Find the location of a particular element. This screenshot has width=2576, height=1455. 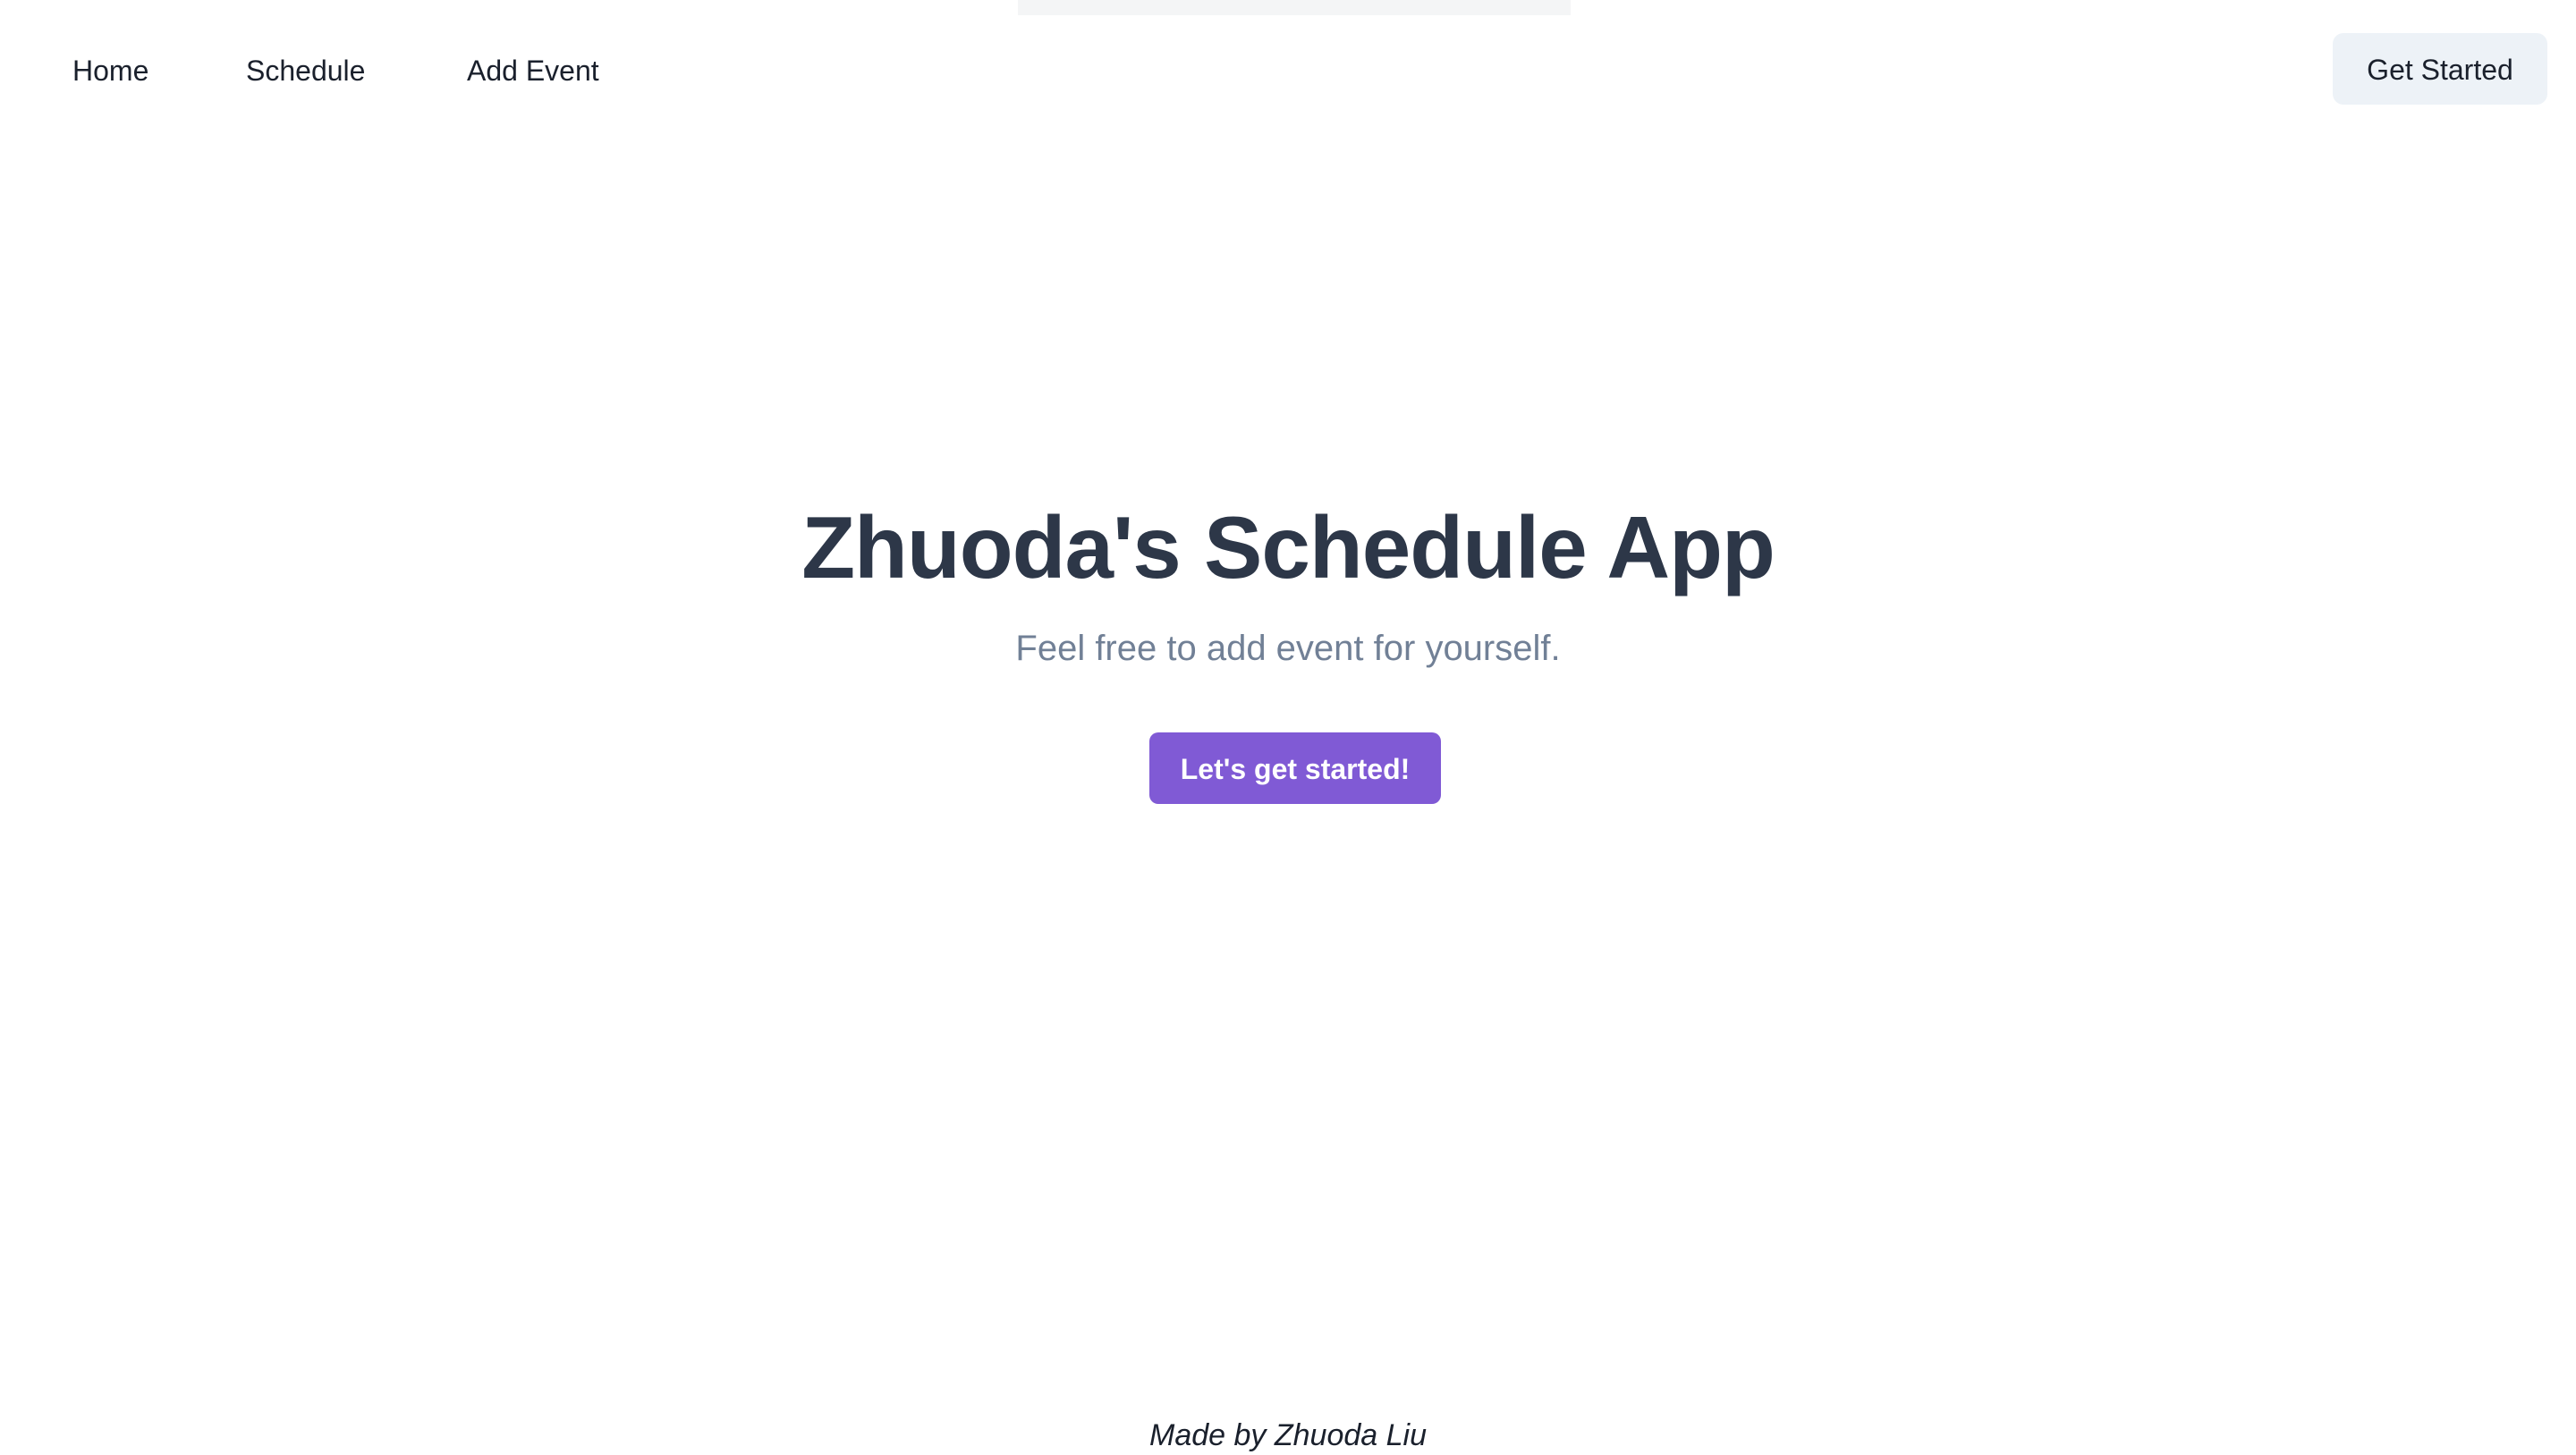

footer-credit: Made by Zhuoda Liu is located at coordinates (1288, 1435).